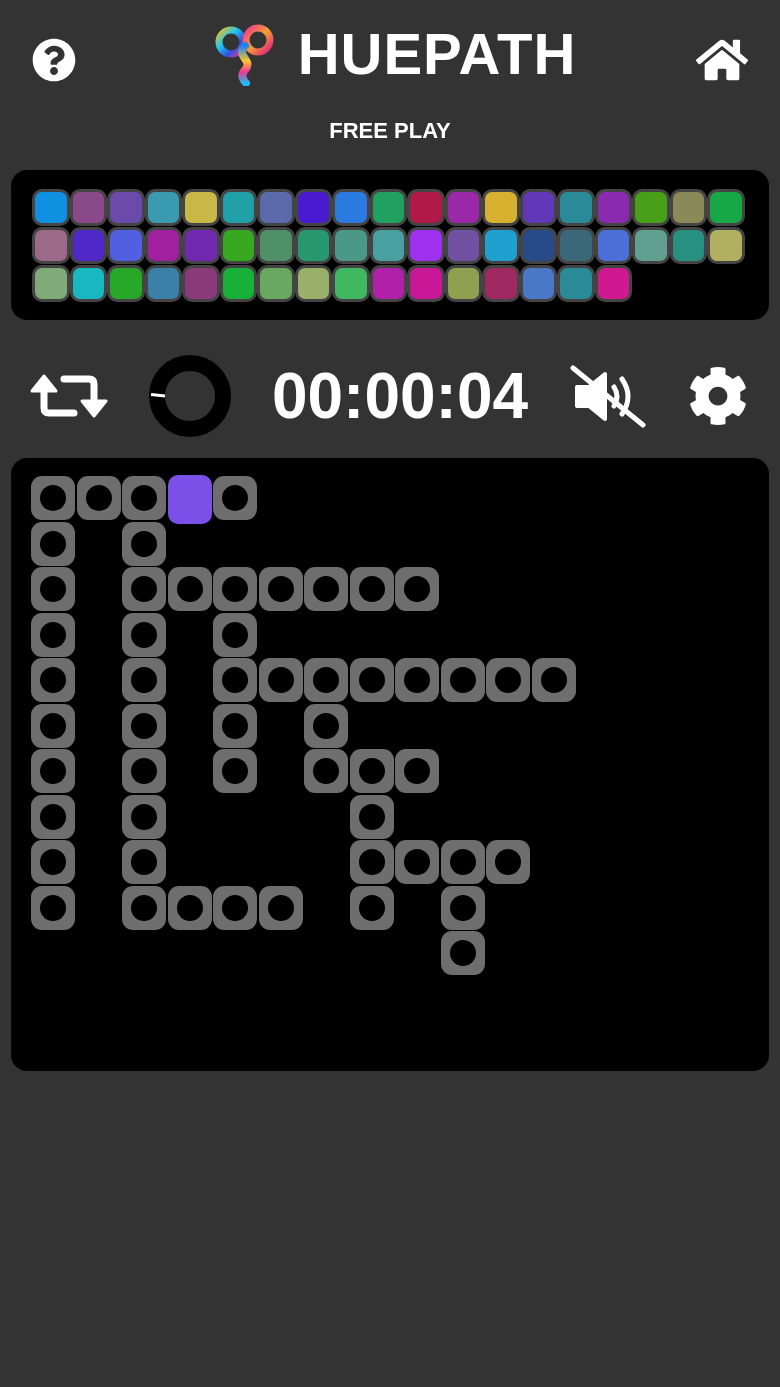 Image resolution: width=780 pixels, height=1387 pixels. I want to click on placed-tile, so click(189, 499).